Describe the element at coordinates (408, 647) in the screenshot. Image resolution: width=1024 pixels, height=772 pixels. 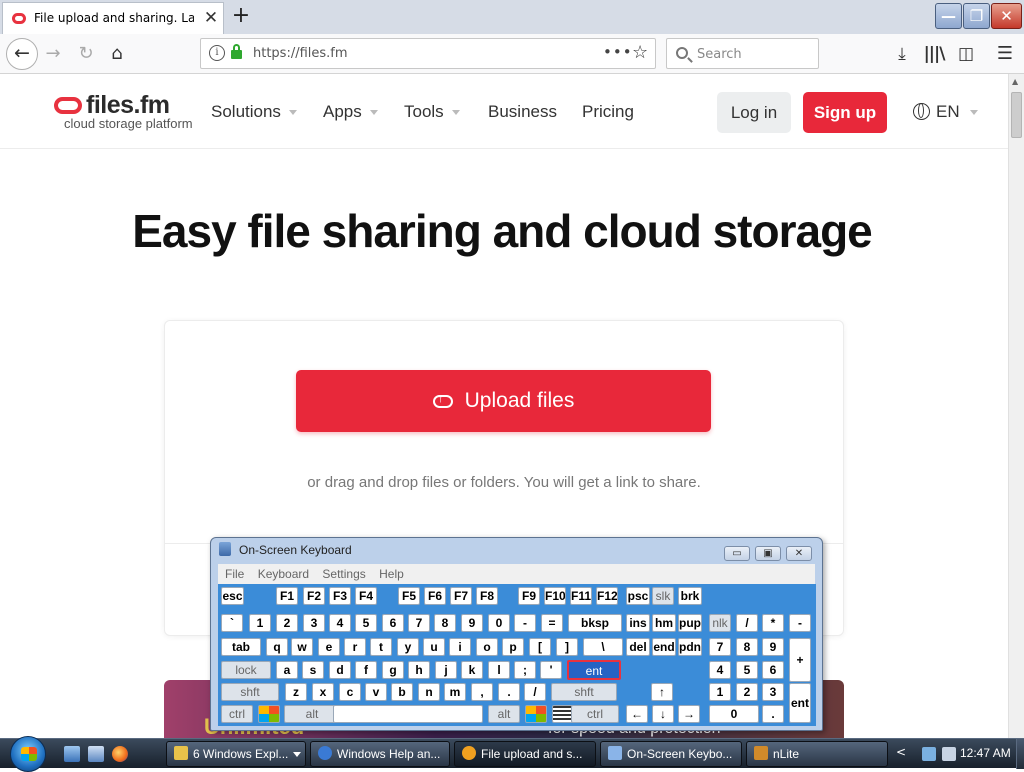
I see `osk-key: y` at that location.